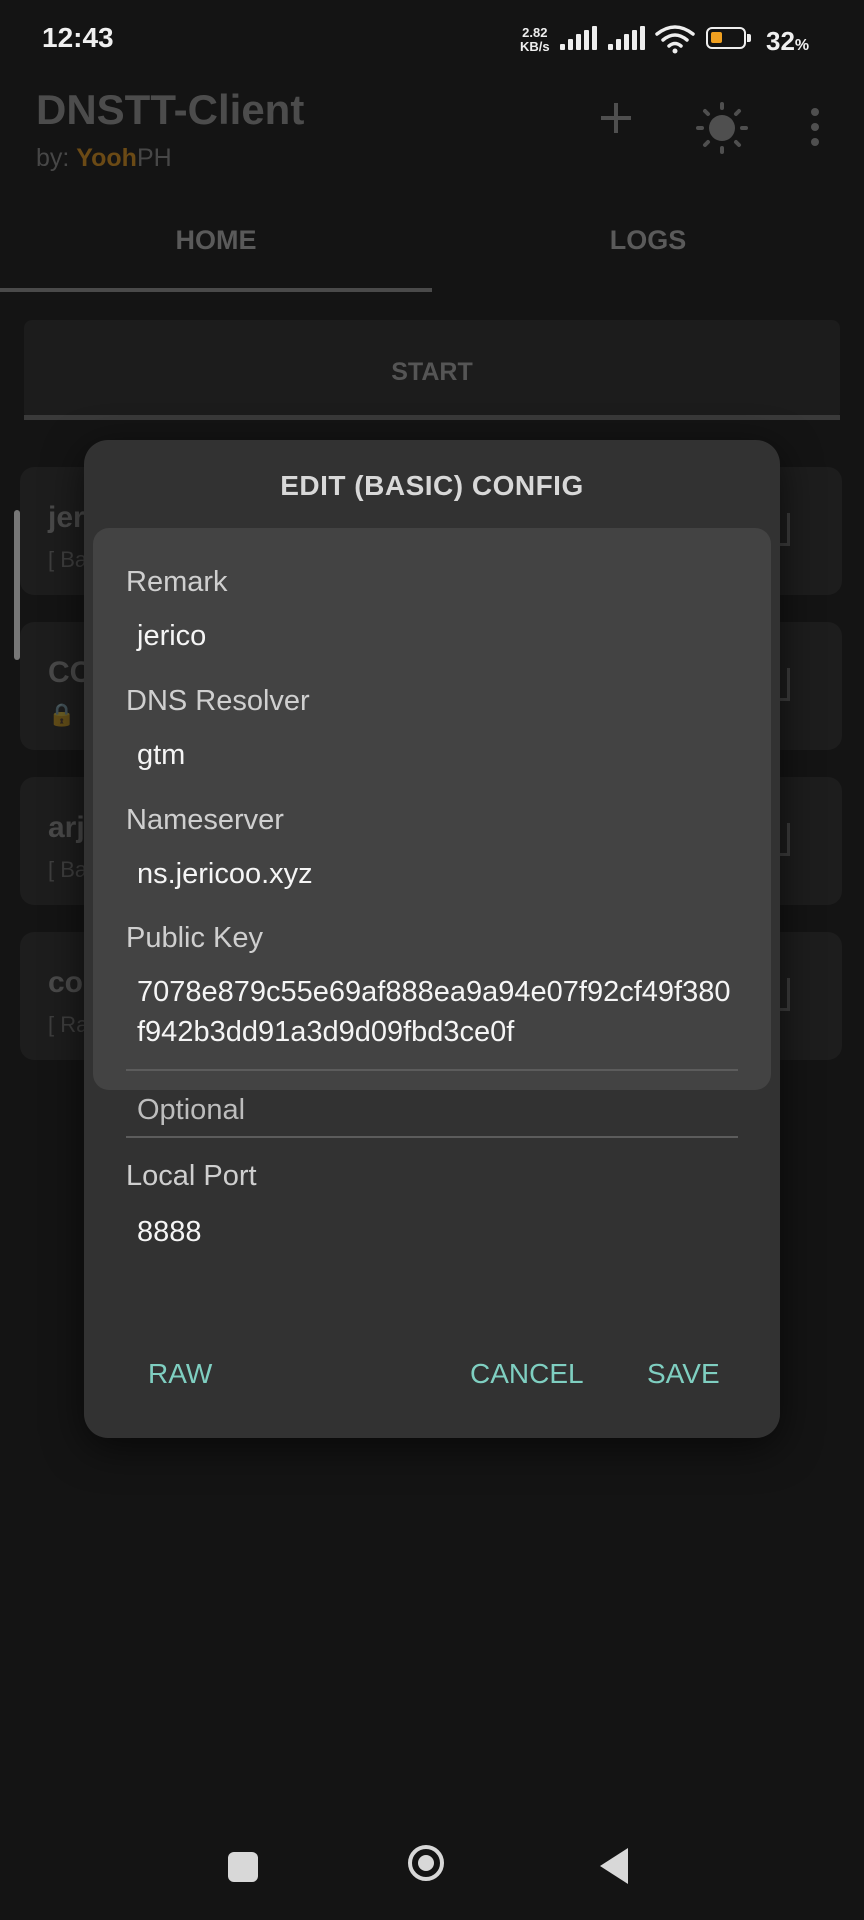 Image resolution: width=864 pixels, height=1920 pixels. I want to click on save-button: SAVE, so click(683, 1374).